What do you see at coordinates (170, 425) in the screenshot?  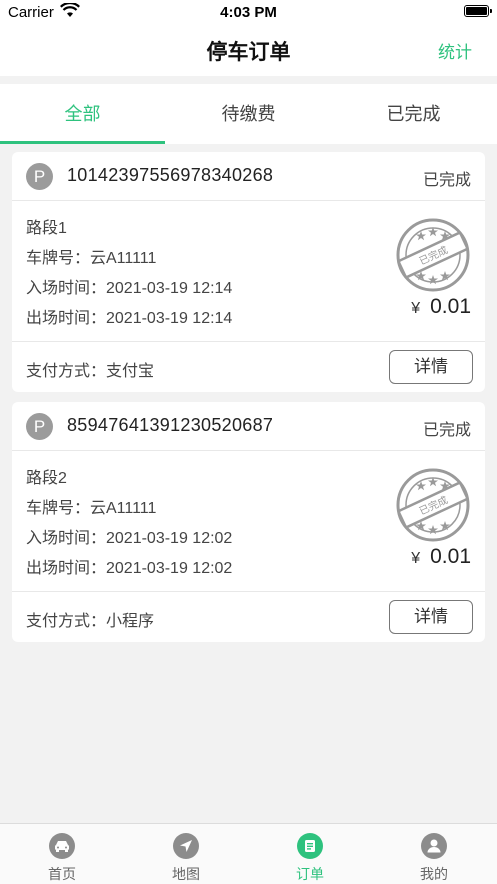 I see `order-number: 85947641391230520687` at bounding box center [170, 425].